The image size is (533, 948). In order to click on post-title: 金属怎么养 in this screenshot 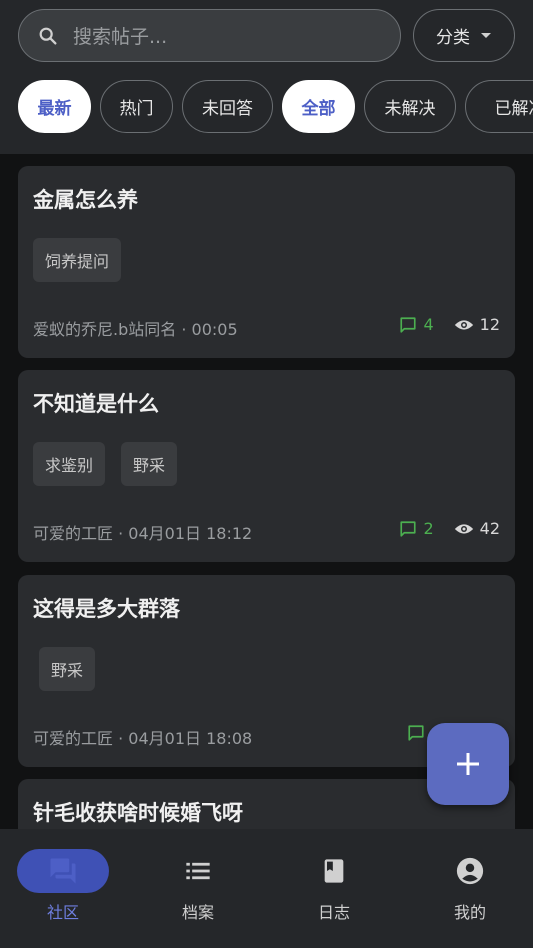, I will do `click(85, 200)`.